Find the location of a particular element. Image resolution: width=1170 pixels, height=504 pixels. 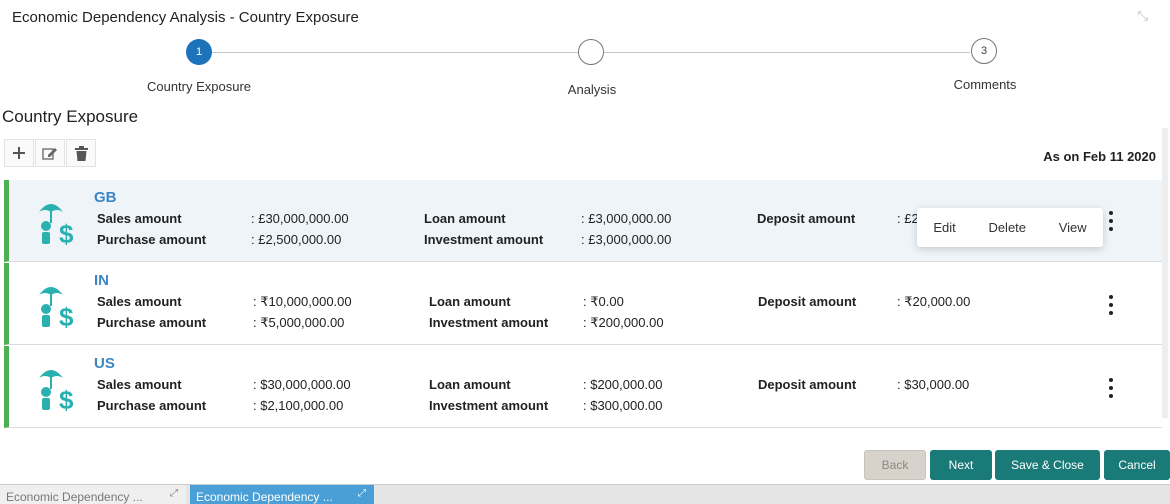

add-button is located at coordinates (19, 153).